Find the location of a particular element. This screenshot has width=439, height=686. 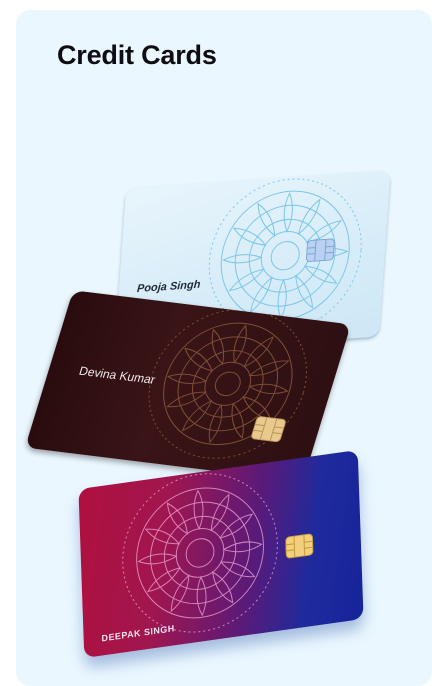

mandala-pattern is located at coordinates (228, 383).